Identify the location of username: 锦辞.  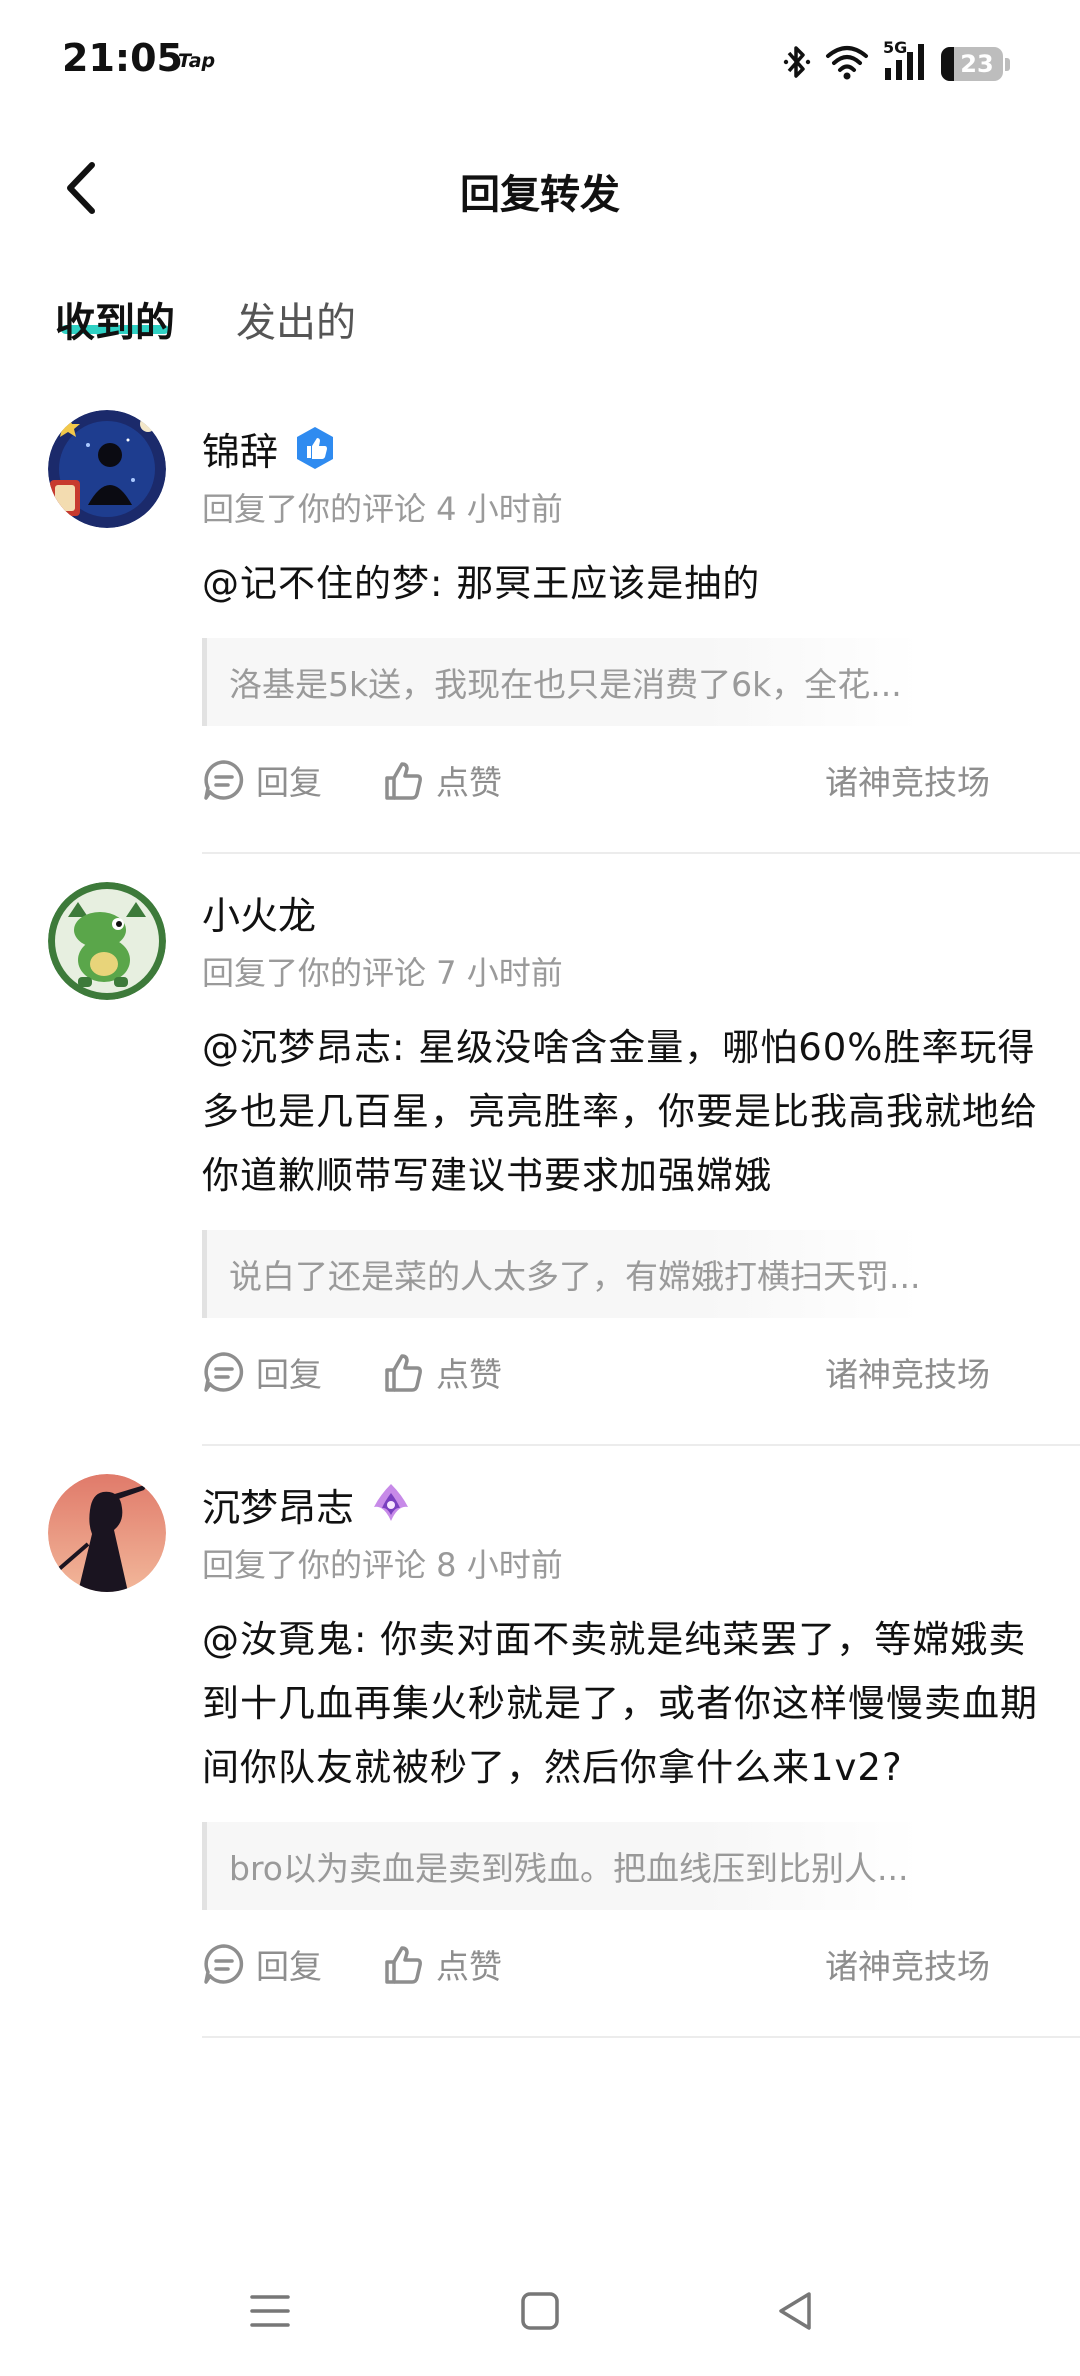
(240, 448).